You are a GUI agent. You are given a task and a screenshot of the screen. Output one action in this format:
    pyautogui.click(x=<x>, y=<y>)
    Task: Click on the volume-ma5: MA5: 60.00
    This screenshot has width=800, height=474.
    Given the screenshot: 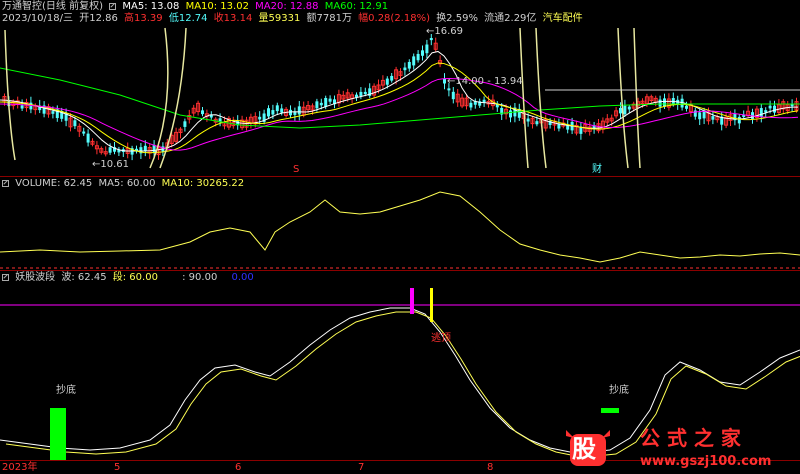 What is the action you would take?
    pyautogui.click(x=127, y=183)
    